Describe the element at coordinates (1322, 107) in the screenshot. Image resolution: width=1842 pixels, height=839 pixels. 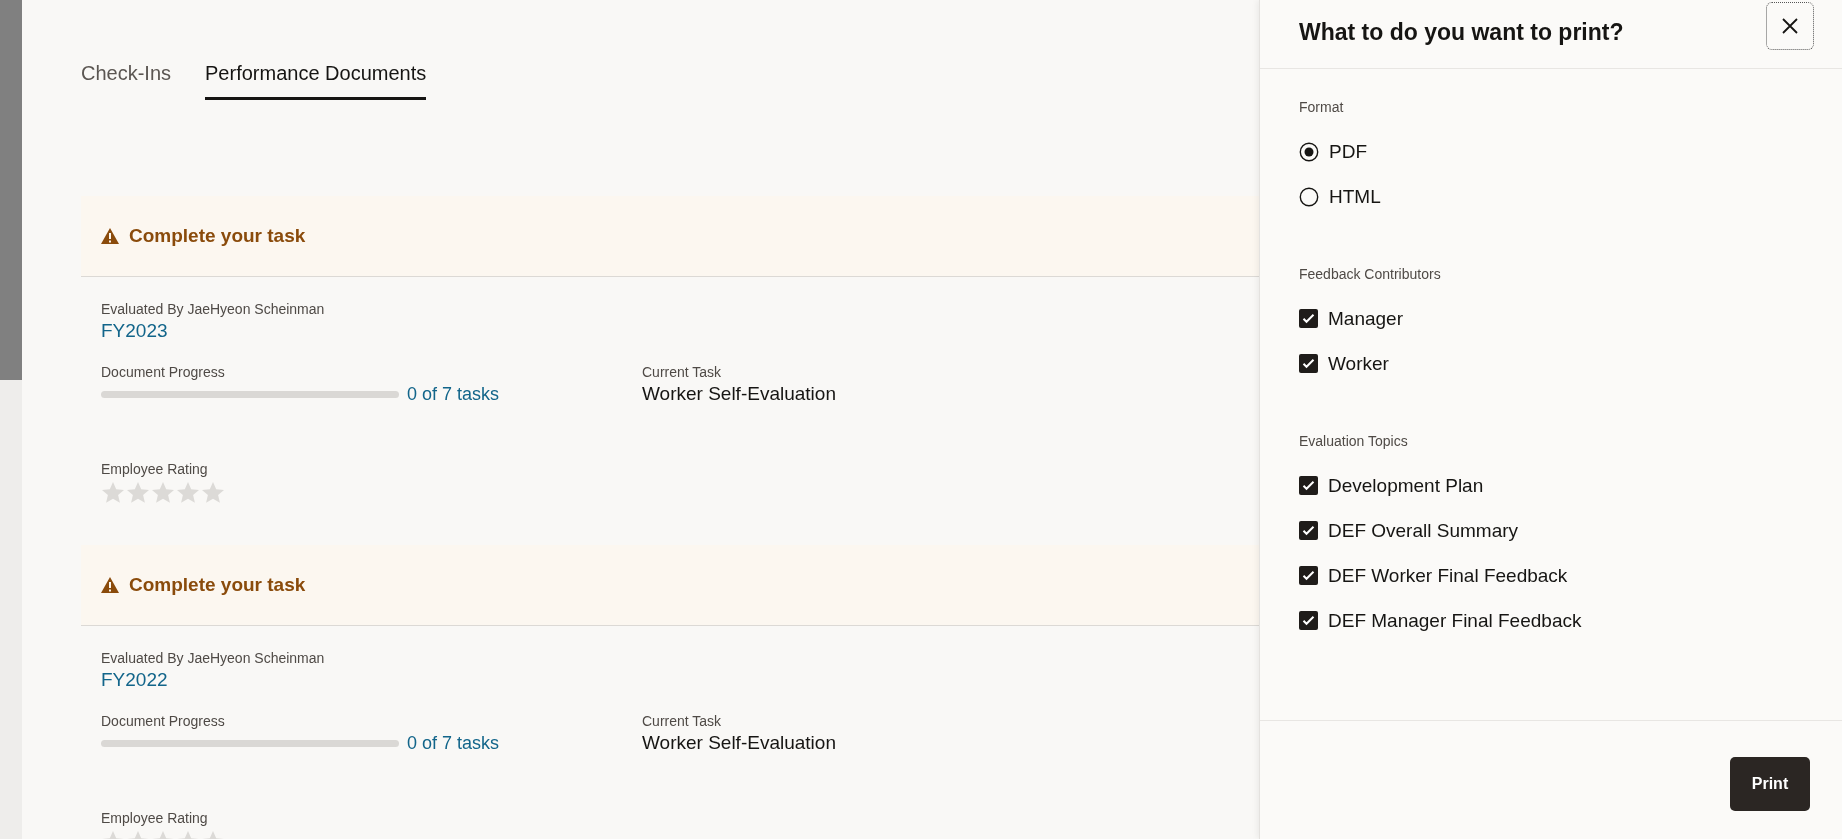
I see `section-label: Format` at that location.